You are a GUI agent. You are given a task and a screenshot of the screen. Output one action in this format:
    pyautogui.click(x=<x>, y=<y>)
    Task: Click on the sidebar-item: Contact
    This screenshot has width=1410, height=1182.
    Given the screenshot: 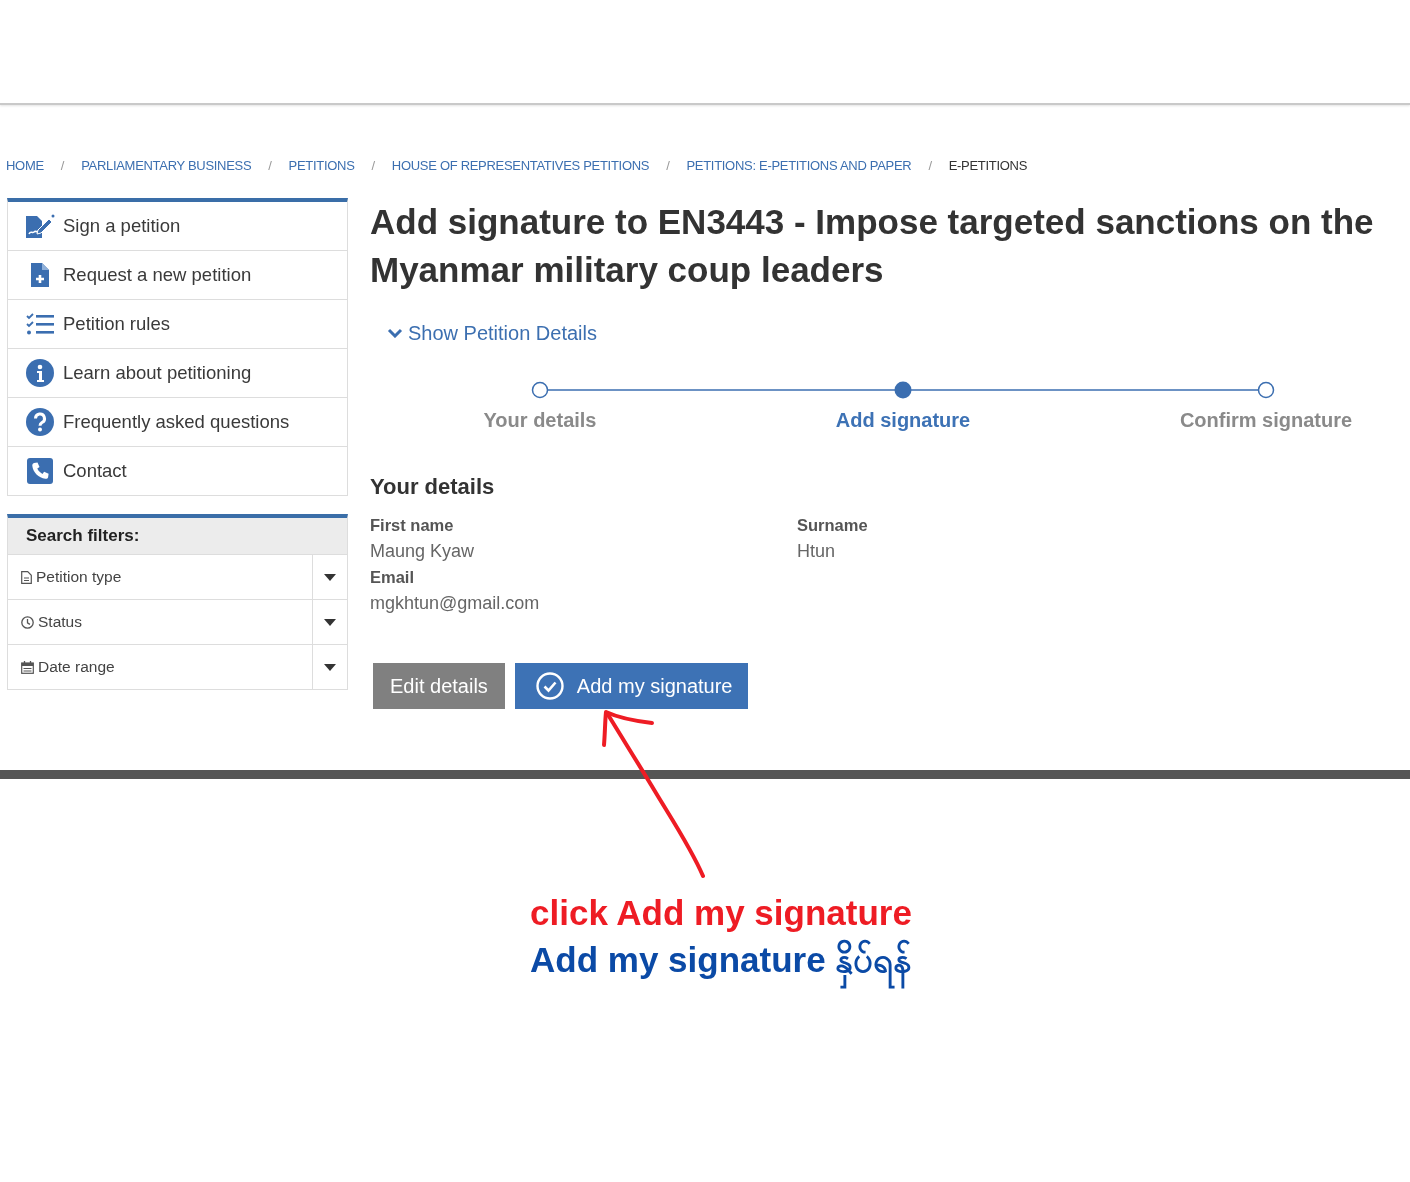 What is the action you would take?
    pyautogui.click(x=177, y=471)
    